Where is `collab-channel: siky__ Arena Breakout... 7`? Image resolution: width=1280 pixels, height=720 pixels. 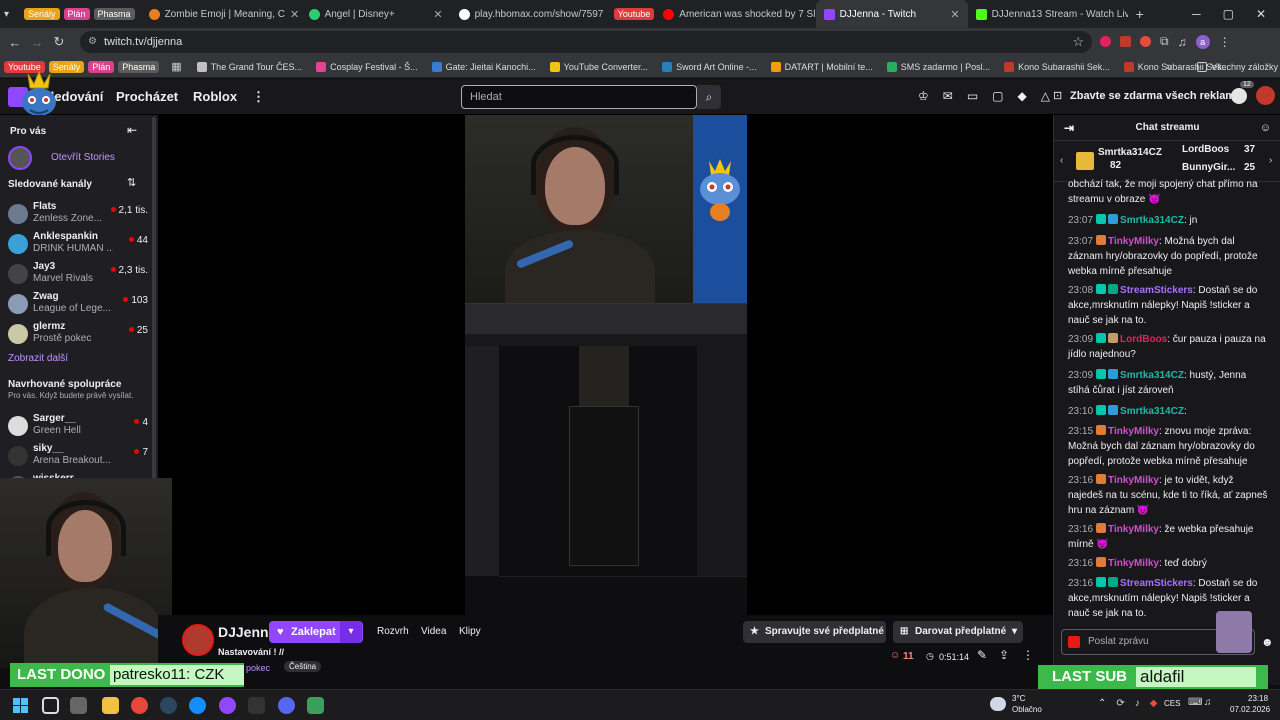
collab-channel: siky__ Arena Breakout... 7 is located at coordinates (78, 458).